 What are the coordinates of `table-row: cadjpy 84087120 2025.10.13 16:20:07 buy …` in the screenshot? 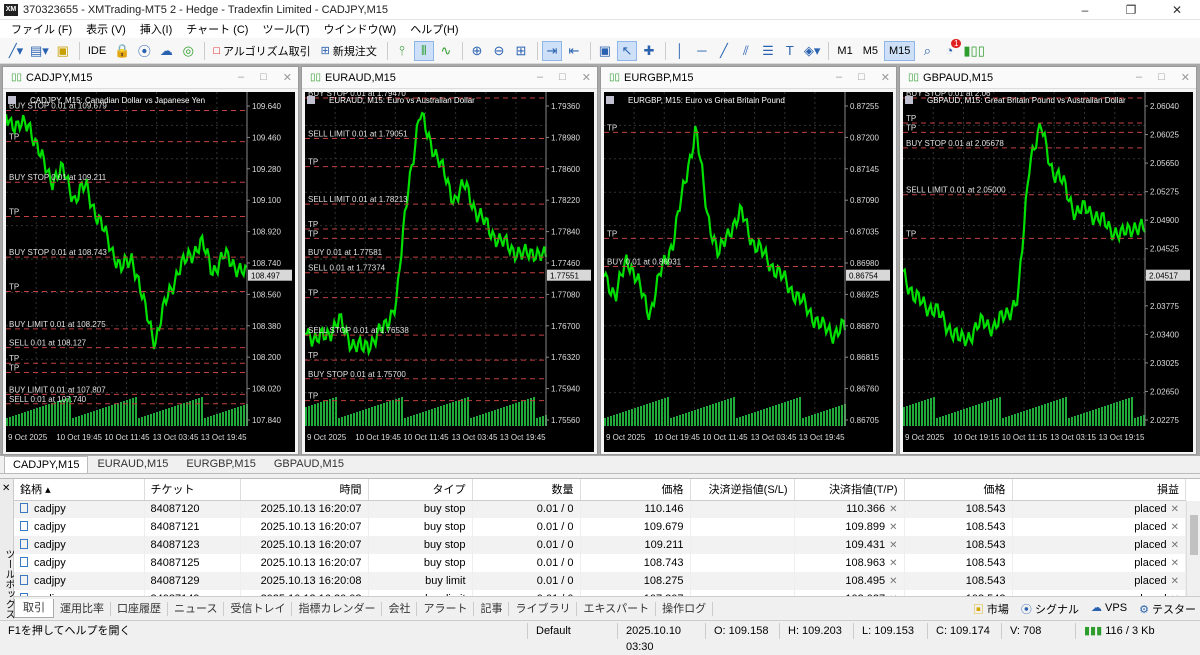 It's located at (600, 509).